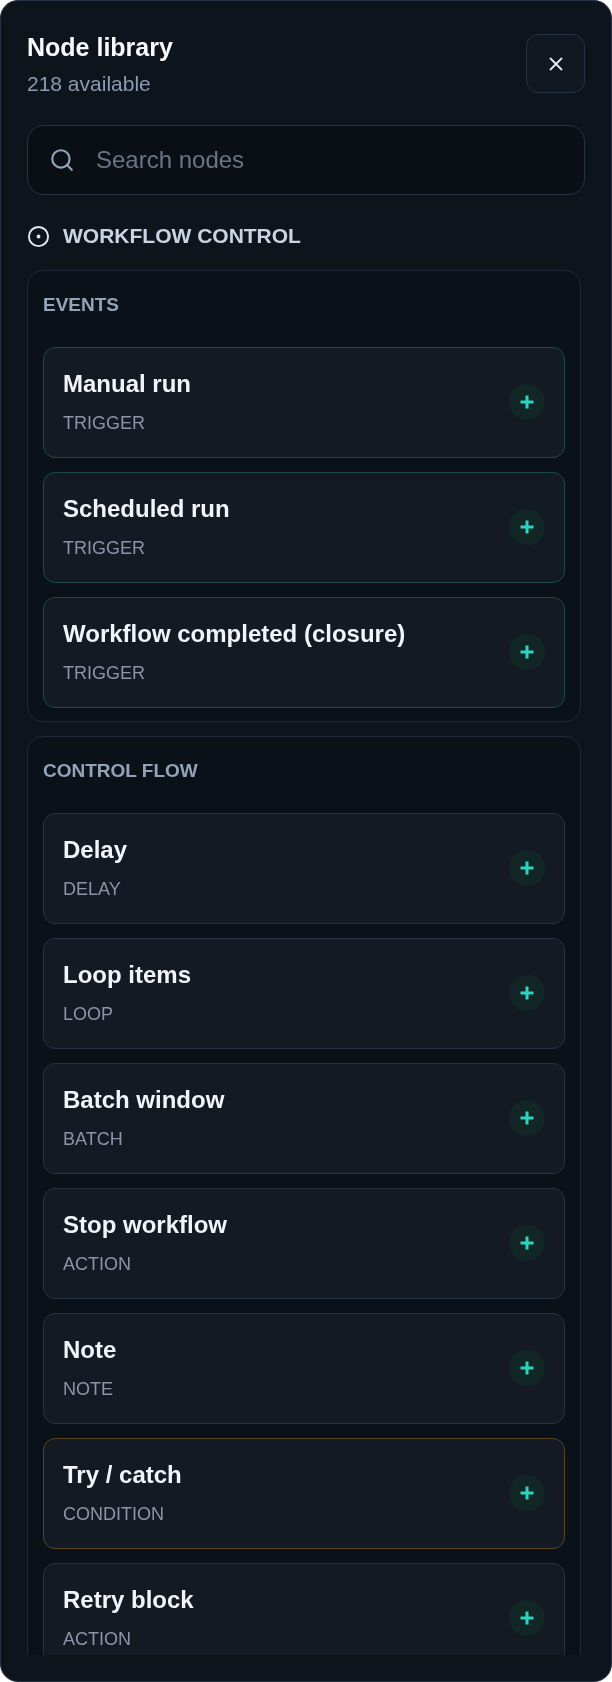  What do you see at coordinates (304, 527) in the screenshot?
I see `node-card: Scheduled run TRIGGER` at bounding box center [304, 527].